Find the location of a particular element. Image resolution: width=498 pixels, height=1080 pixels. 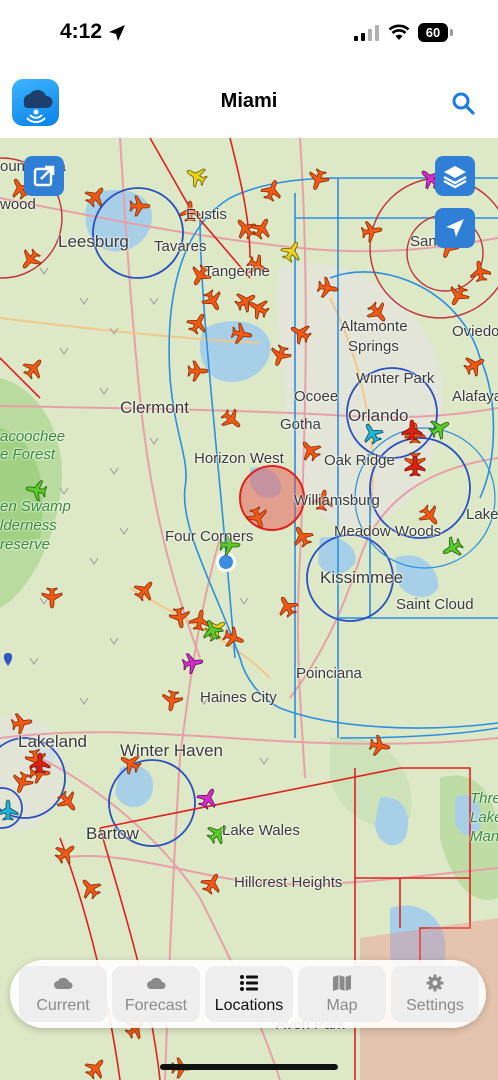

map-label-saint-cloud: Saint Cloud is located at coordinates (435, 604).